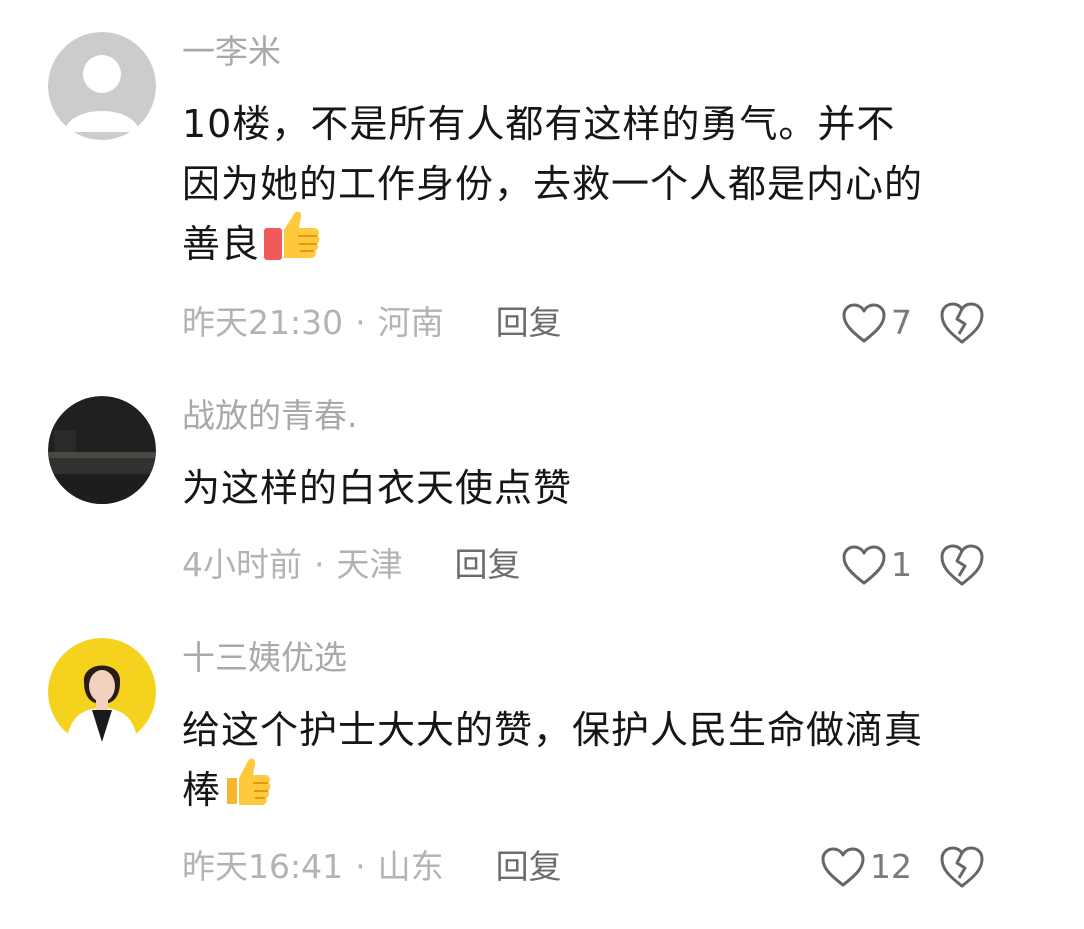  Describe the element at coordinates (901, 564) in the screenshot. I see `like-count: 1` at that location.